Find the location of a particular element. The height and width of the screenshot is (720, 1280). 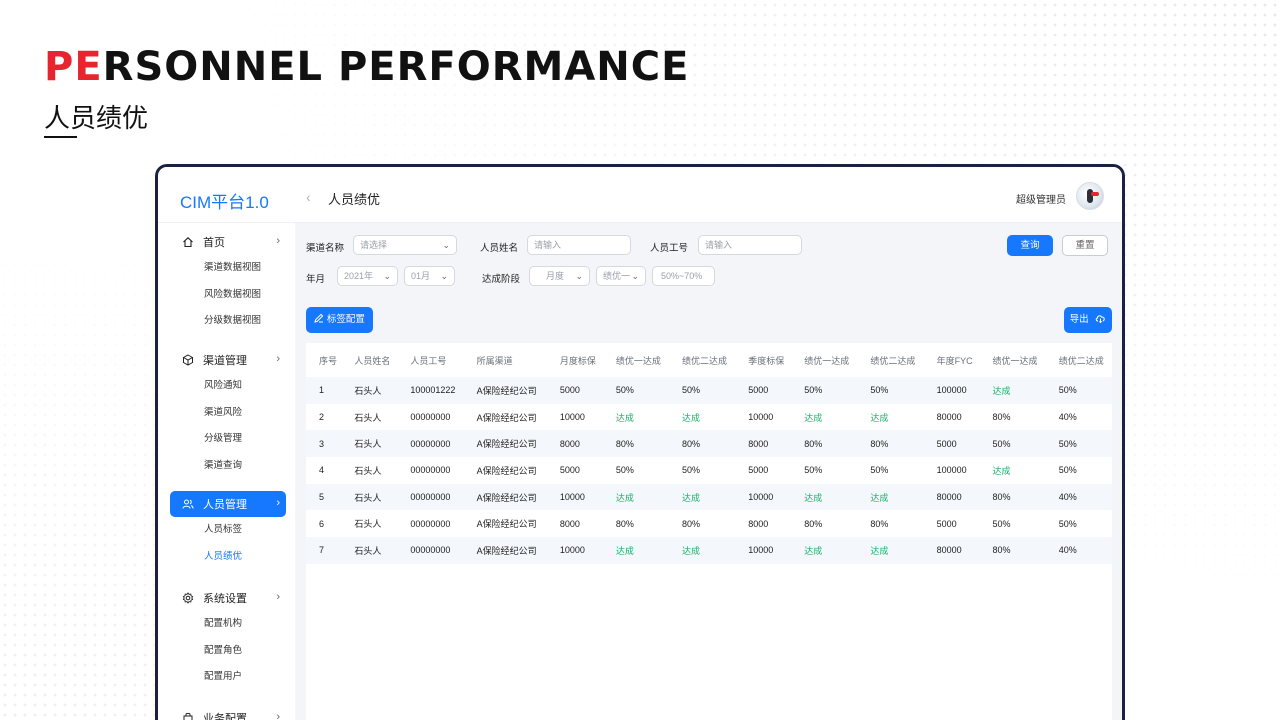

sidebar-item-label: 业务配置 is located at coordinates (225, 716).